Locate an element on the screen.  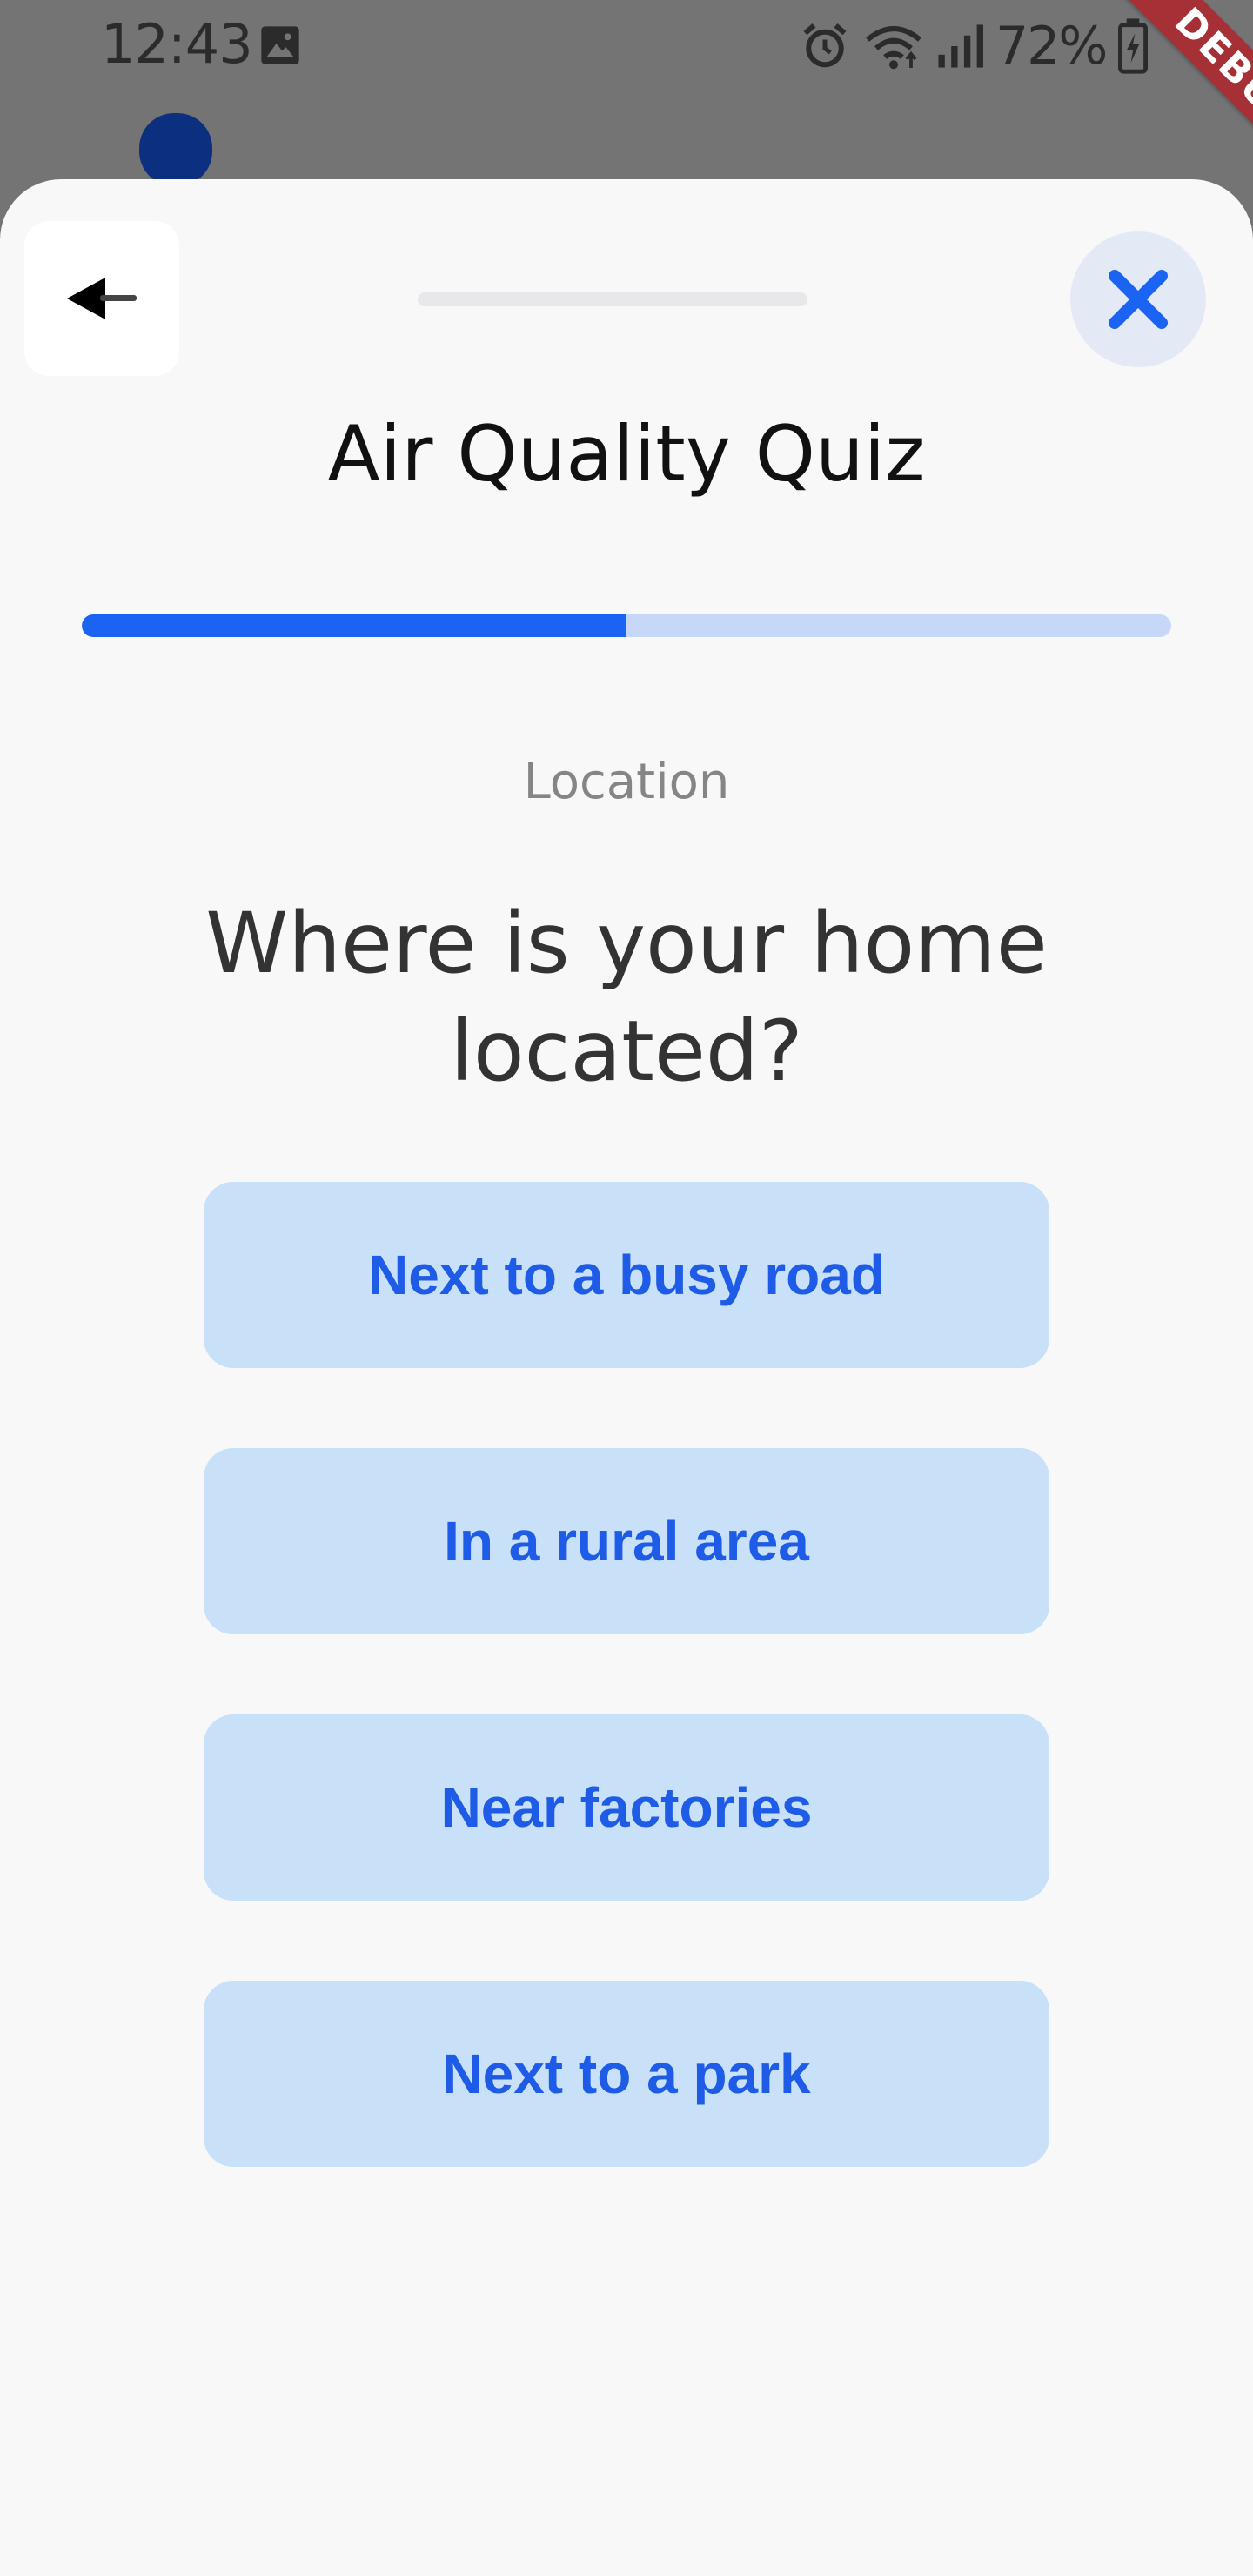
wifi-icon is located at coordinates (894, 48).